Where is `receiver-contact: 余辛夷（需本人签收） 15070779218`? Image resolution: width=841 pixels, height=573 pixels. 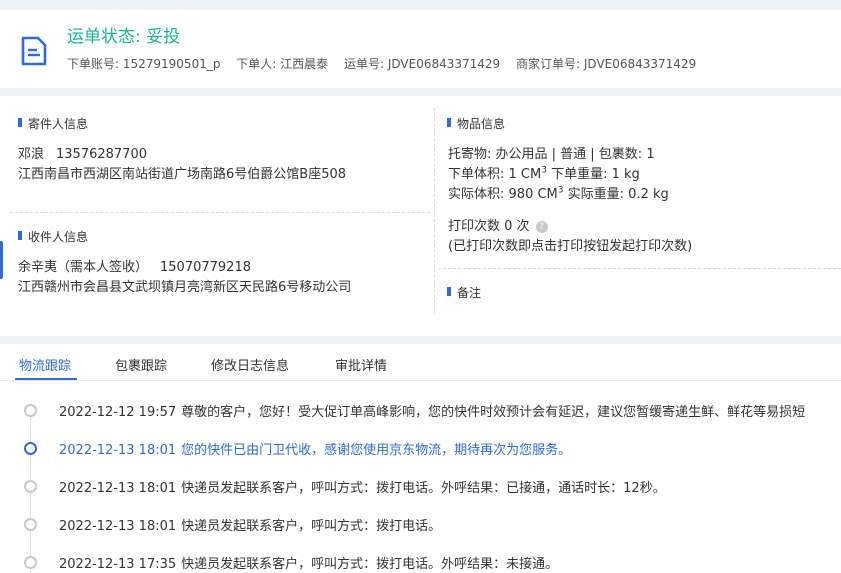 receiver-contact: 余辛夷（需本人签收） 15070779218 is located at coordinates (134, 265).